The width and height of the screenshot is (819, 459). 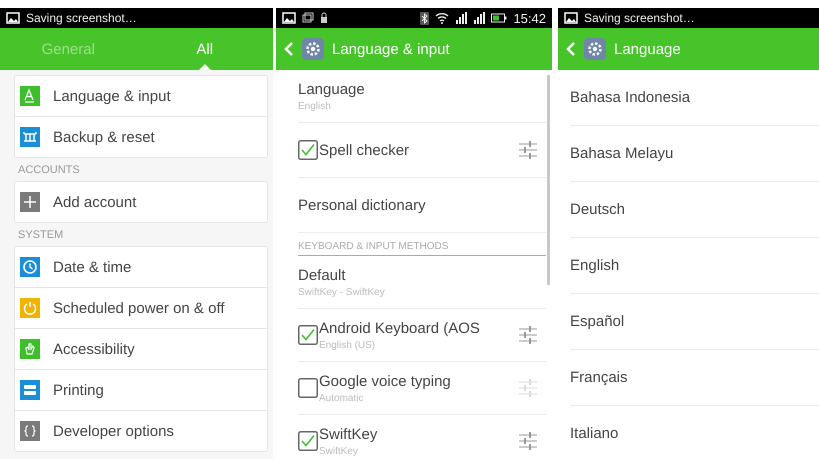 I want to click on item-title: Android Keyboard (AOS, so click(x=418, y=328).